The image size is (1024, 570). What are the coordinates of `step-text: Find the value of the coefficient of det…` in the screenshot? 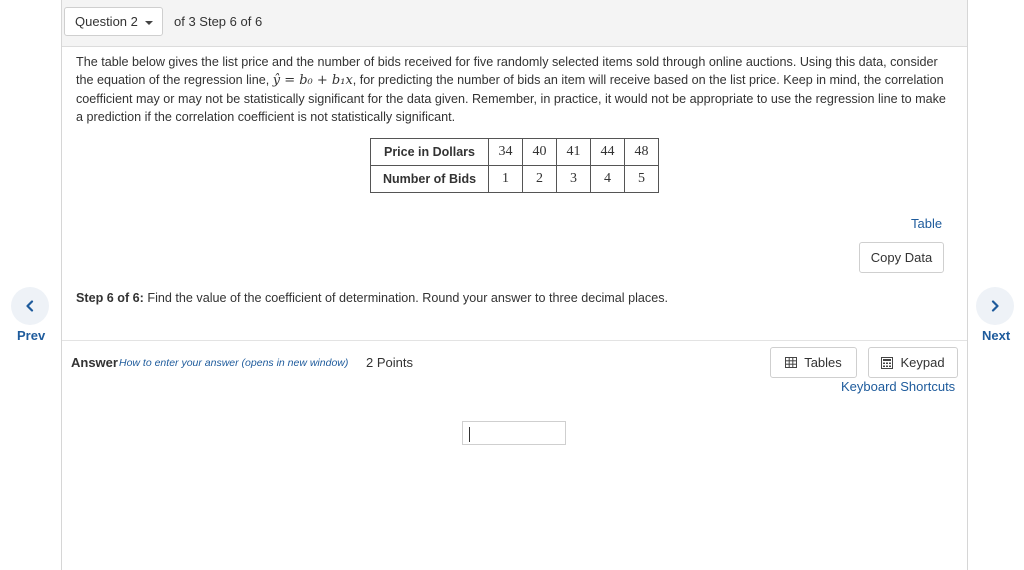 It's located at (405, 298).